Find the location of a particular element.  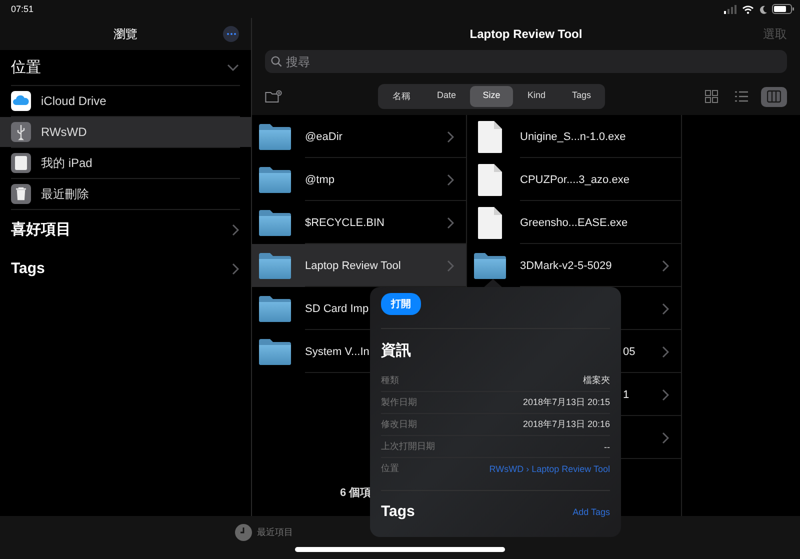

folder-title: Laptop Review Tool is located at coordinates (526, 34).